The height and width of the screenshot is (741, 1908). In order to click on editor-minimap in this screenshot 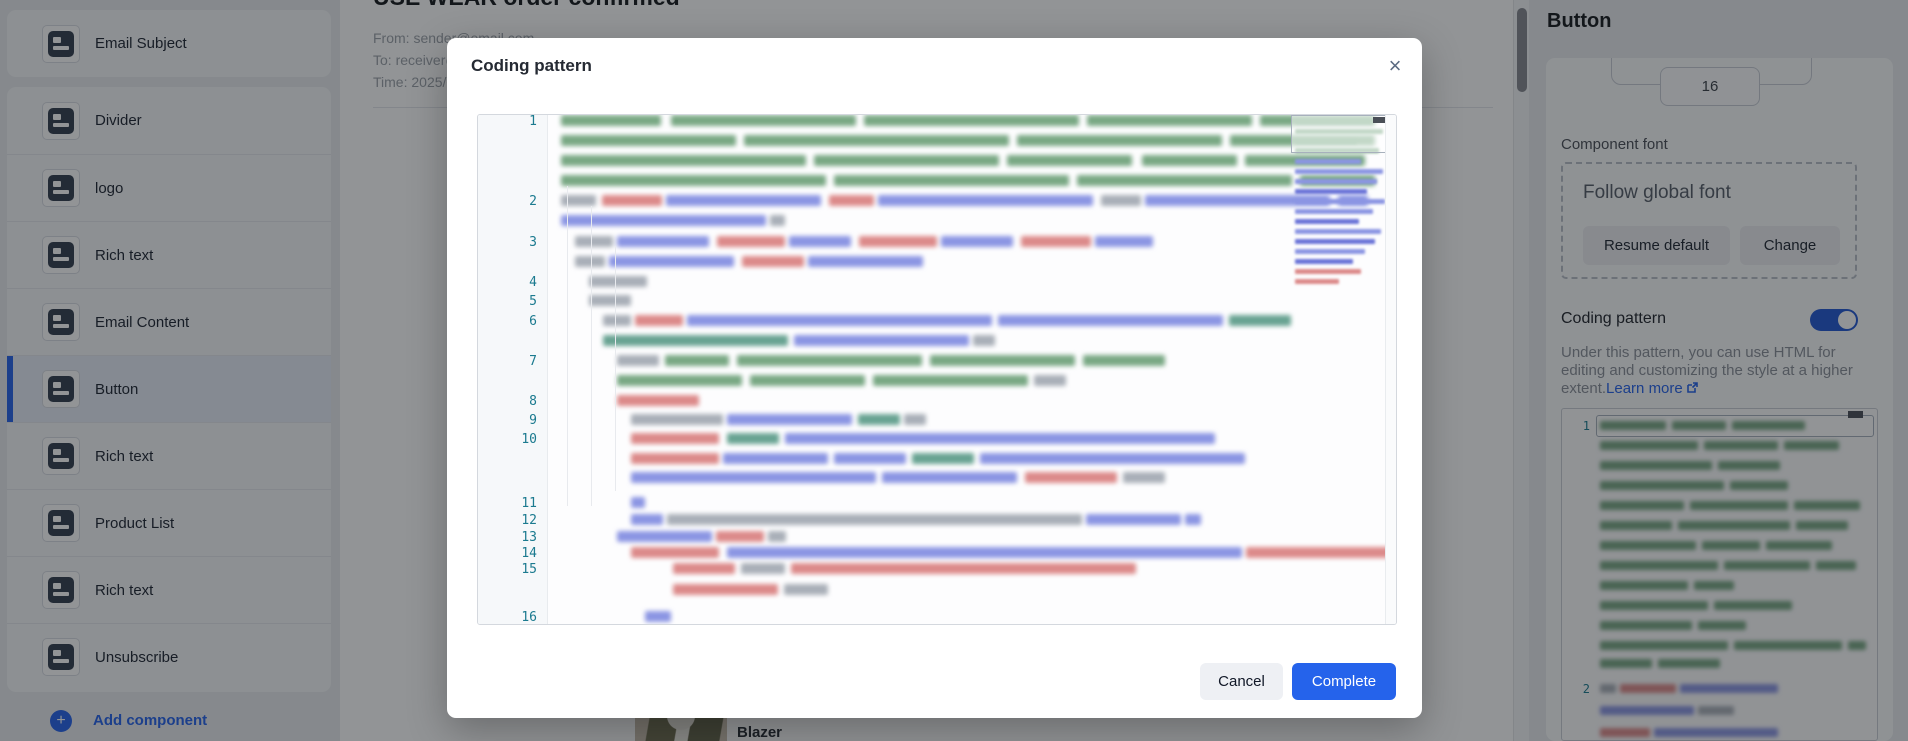, I will do `click(1340, 265)`.